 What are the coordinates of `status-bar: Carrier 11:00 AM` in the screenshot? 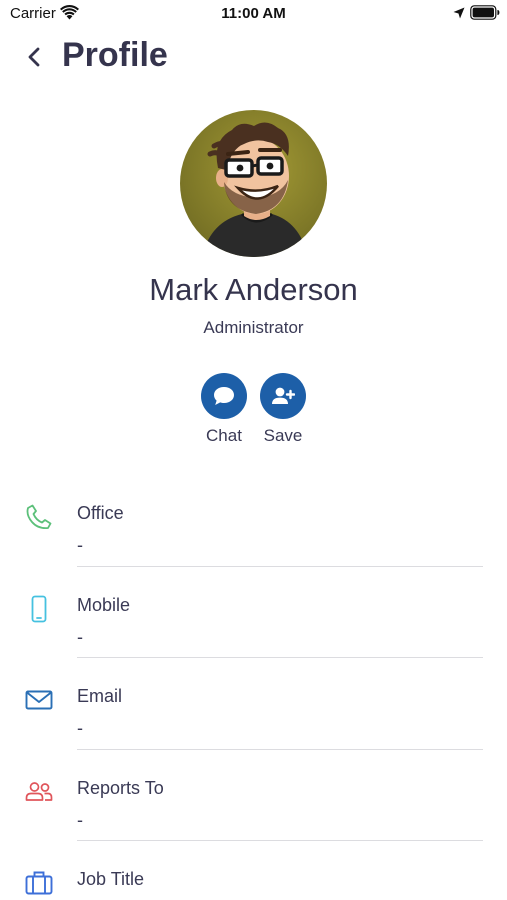 It's located at (253, 14).